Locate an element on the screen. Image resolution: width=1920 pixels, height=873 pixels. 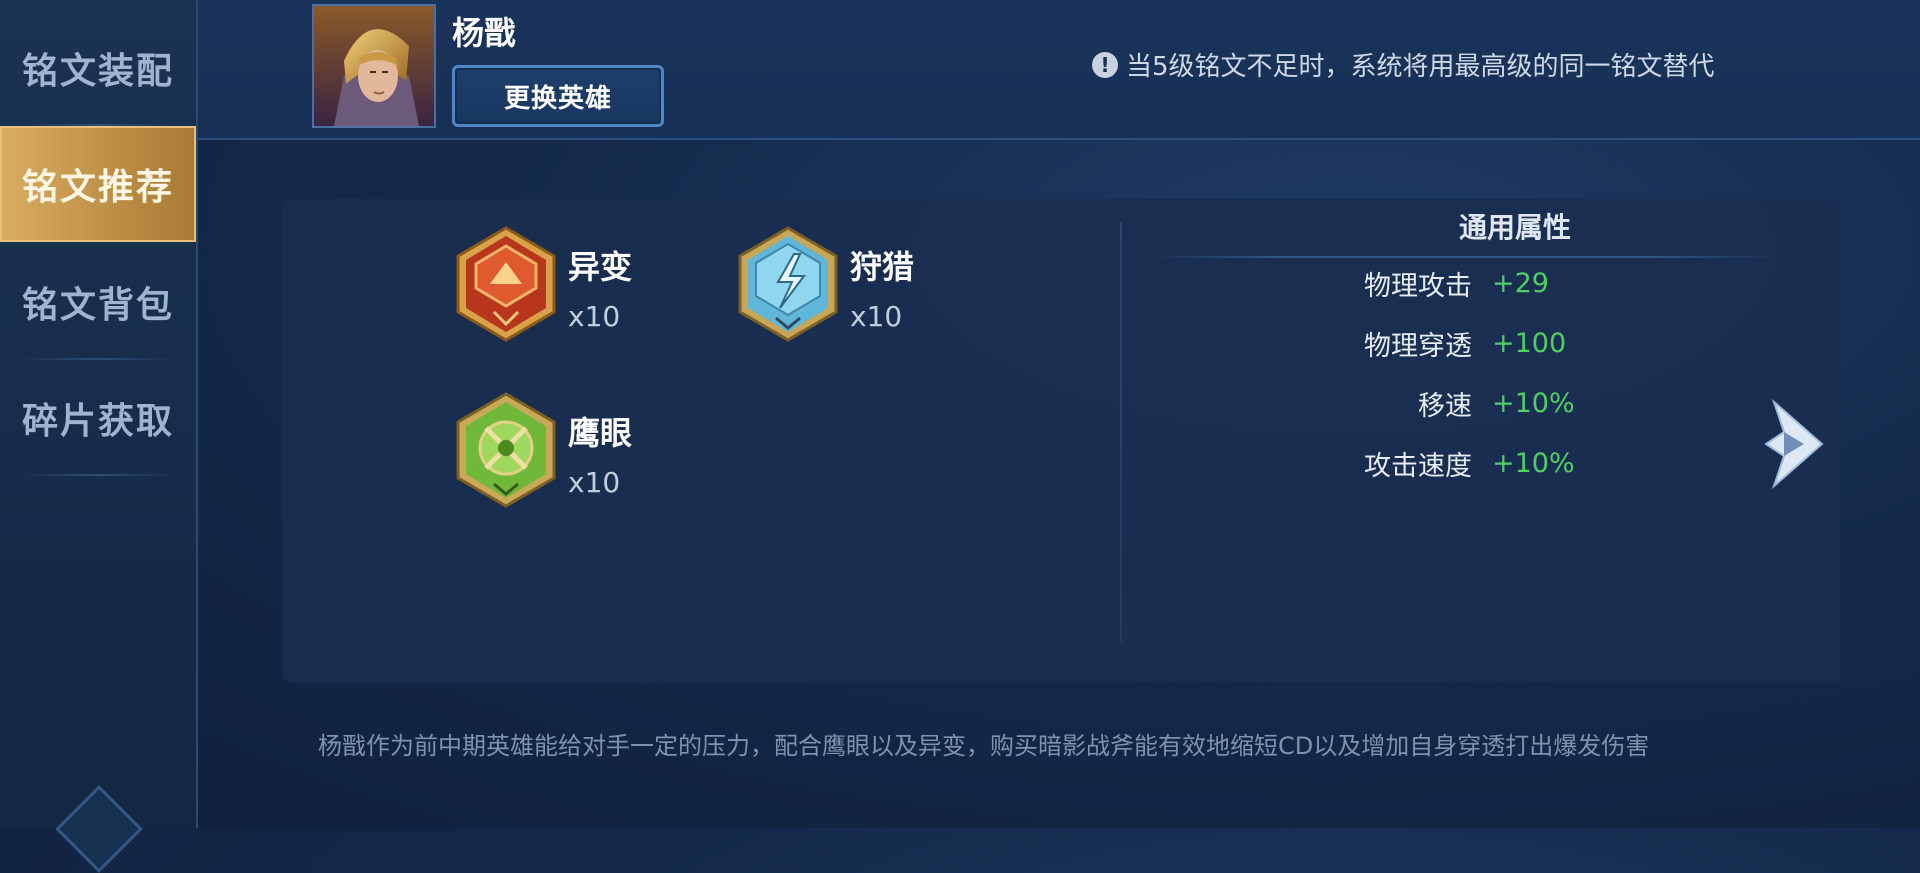
attribute-value: +29 is located at coordinates (1520, 283).